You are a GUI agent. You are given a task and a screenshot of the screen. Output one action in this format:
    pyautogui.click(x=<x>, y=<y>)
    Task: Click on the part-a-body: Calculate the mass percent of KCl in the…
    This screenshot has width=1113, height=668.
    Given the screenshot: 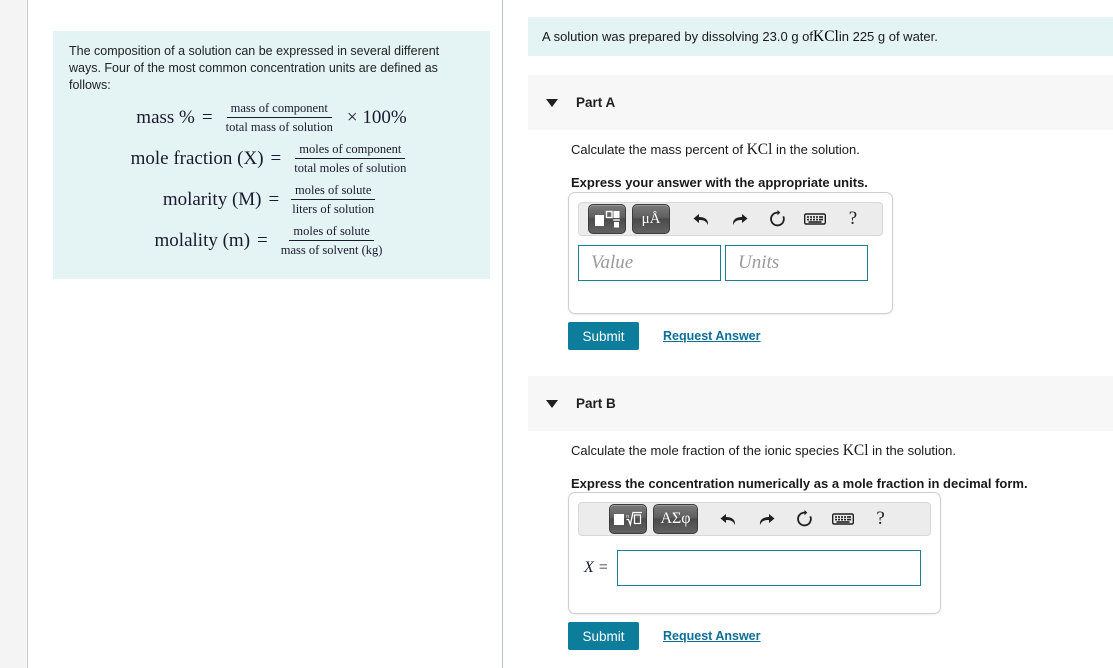 What is the action you would take?
    pyautogui.click(x=820, y=166)
    